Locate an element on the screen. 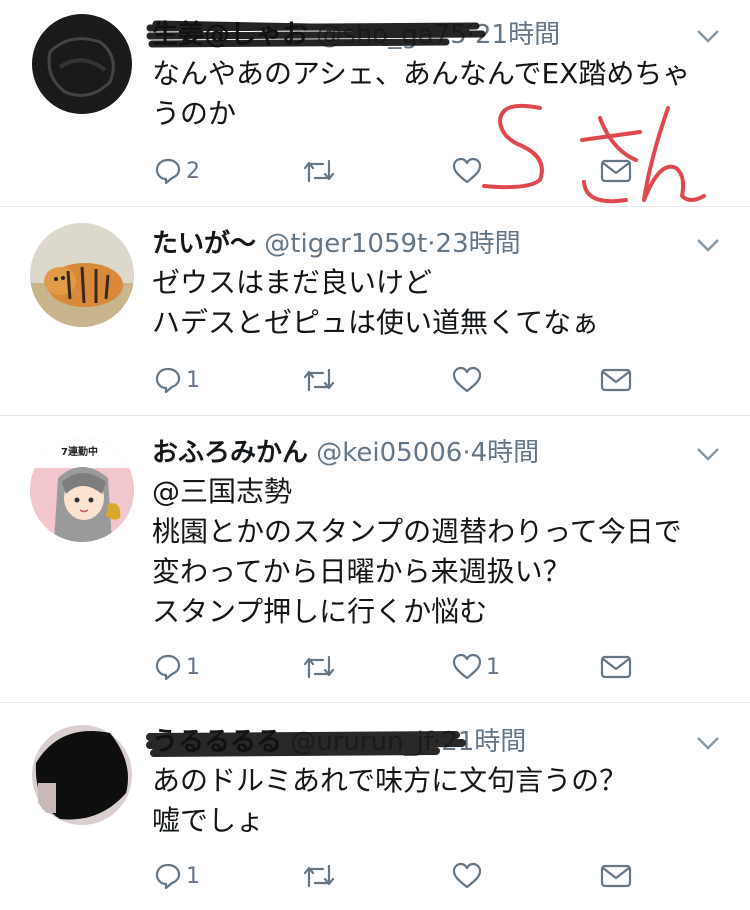 The width and height of the screenshot is (750, 910). reply-count: 2 is located at coordinates (193, 171).